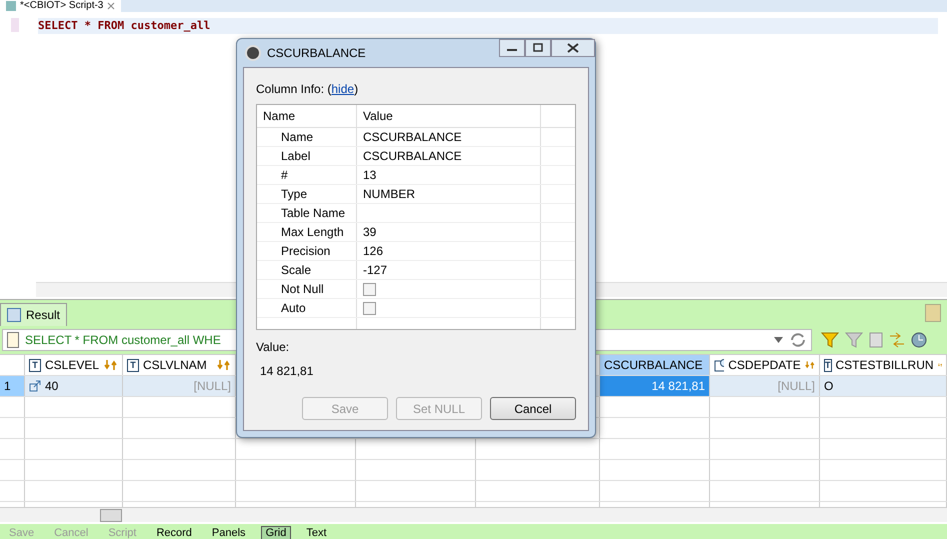 The image size is (947, 539). What do you see at coordinates (312, 232) in the screenshot?
I see `property-name: Max Length` at bounding box center [312, 232].